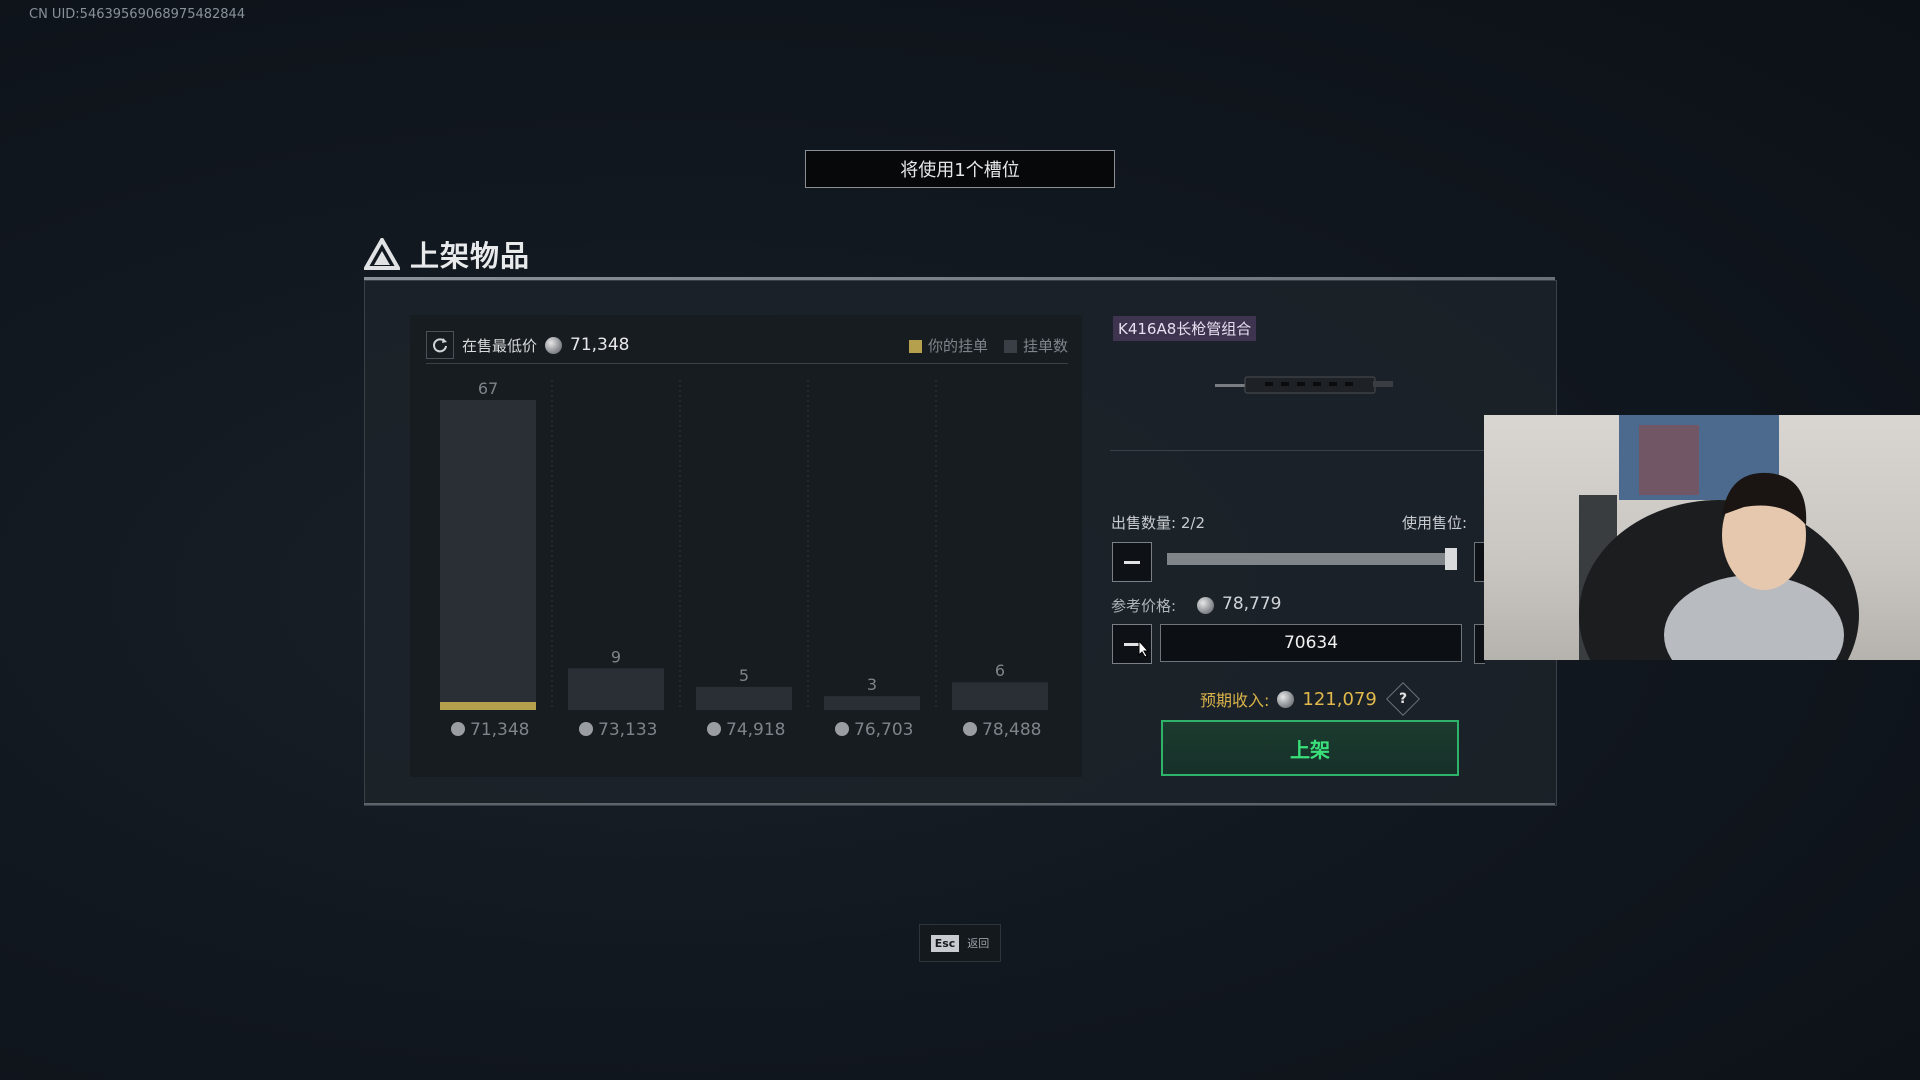 Image resolution: width=1920 pixels, height=1080 pixels. I want to click on expected-income-value: 121,079, so click(1339, 699).